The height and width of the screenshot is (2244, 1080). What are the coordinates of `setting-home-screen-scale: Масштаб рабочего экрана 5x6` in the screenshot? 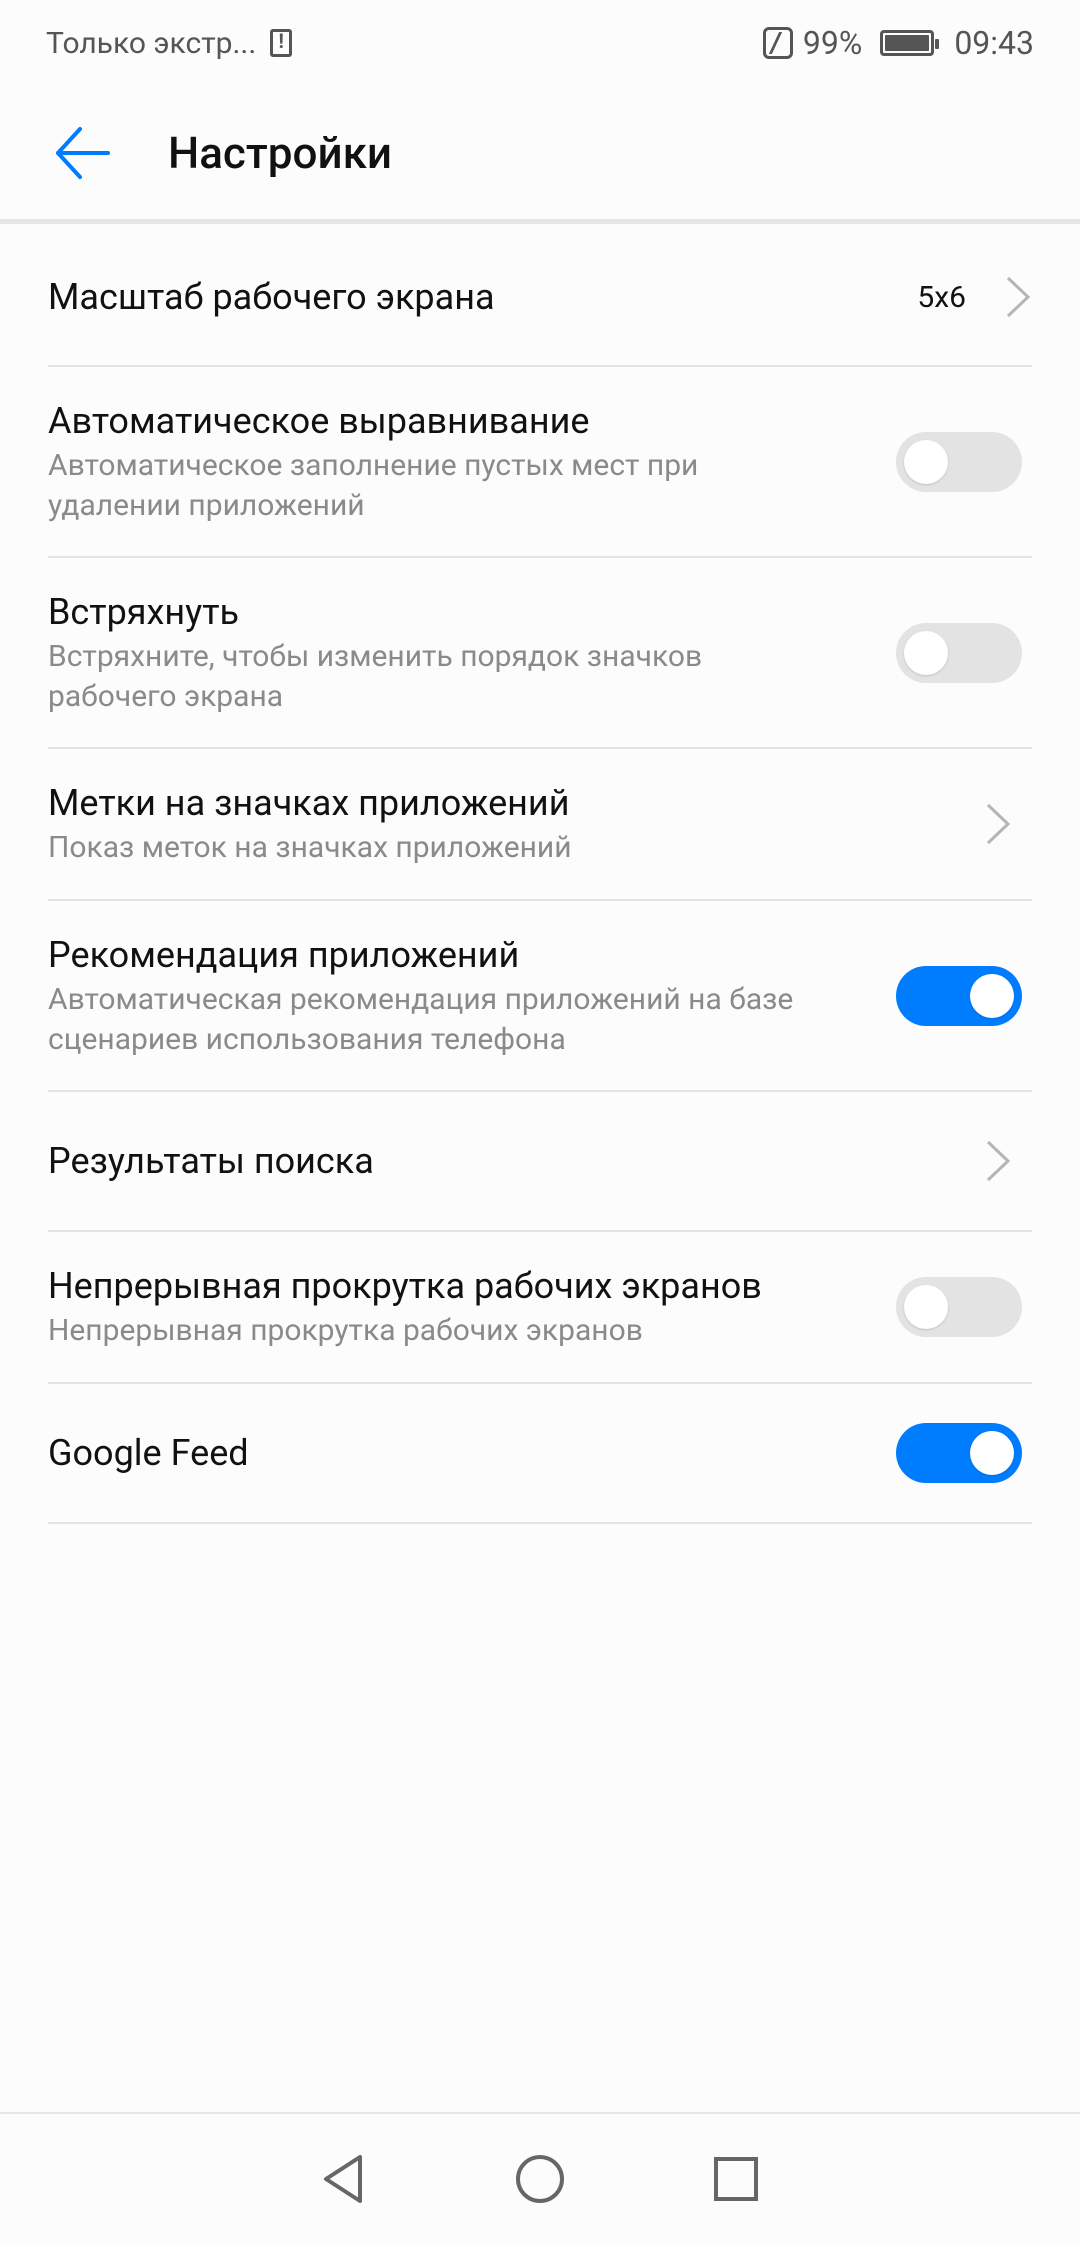 It's located at (540, 298).